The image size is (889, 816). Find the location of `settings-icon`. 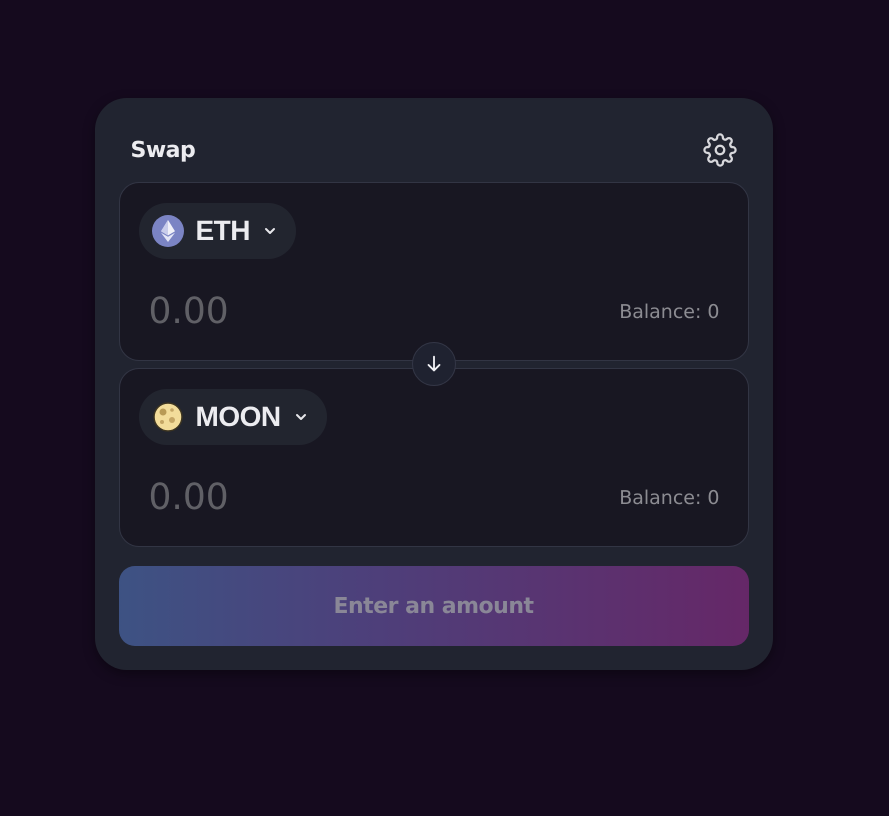

settings-icon is located at coordinates (719, 150).